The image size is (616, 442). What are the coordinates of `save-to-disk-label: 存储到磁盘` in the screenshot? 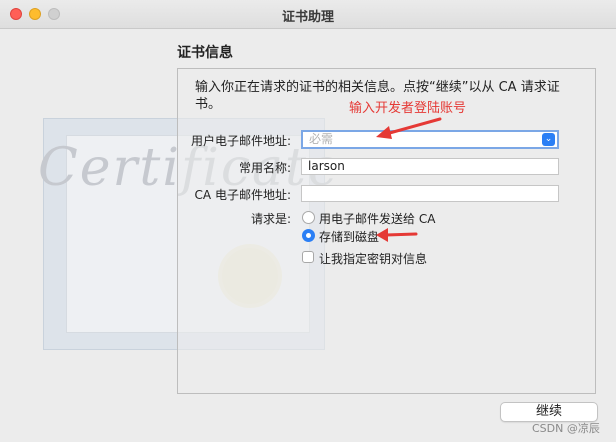 It's located at (349, 236).